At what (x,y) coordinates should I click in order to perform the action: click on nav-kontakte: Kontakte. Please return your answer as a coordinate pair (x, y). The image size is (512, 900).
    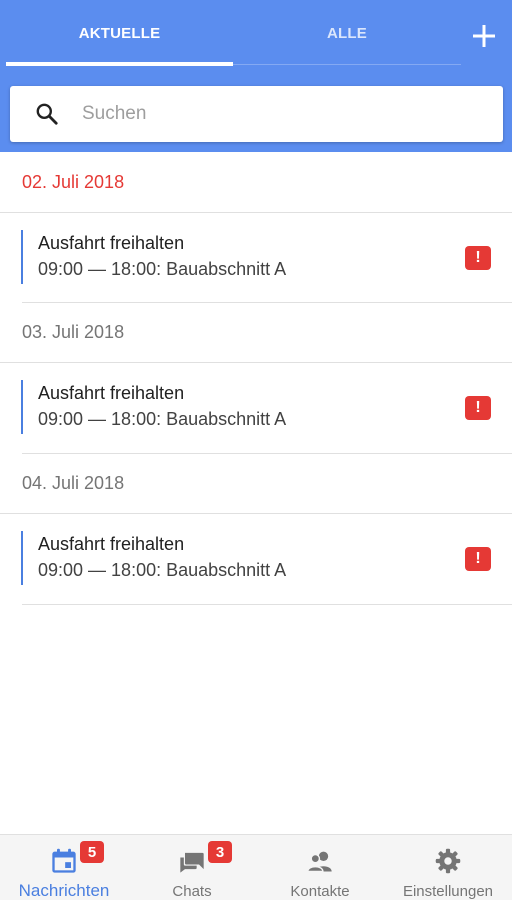
    Looking at the image, I should click on (320, 867).